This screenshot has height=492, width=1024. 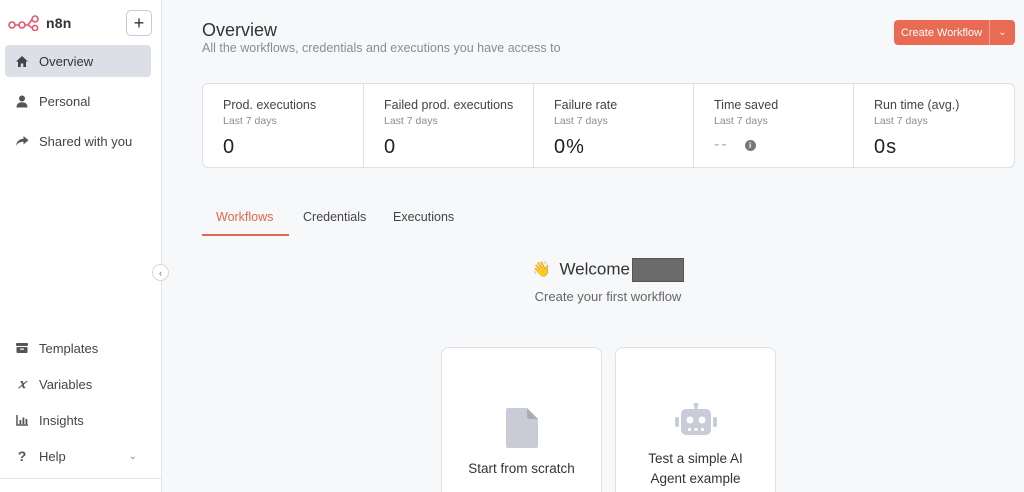 What do you see at coordinates (614, 125) in the screenshot?
I see `stat-failure-rate: Failure rate Last 7 days 0%` at bounding box center [614, 125].